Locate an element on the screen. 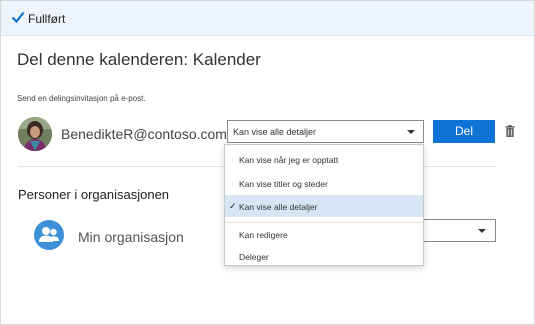 This screenshot has height=325, width=535. checkmark-icon is located at coordinates (18, 17).